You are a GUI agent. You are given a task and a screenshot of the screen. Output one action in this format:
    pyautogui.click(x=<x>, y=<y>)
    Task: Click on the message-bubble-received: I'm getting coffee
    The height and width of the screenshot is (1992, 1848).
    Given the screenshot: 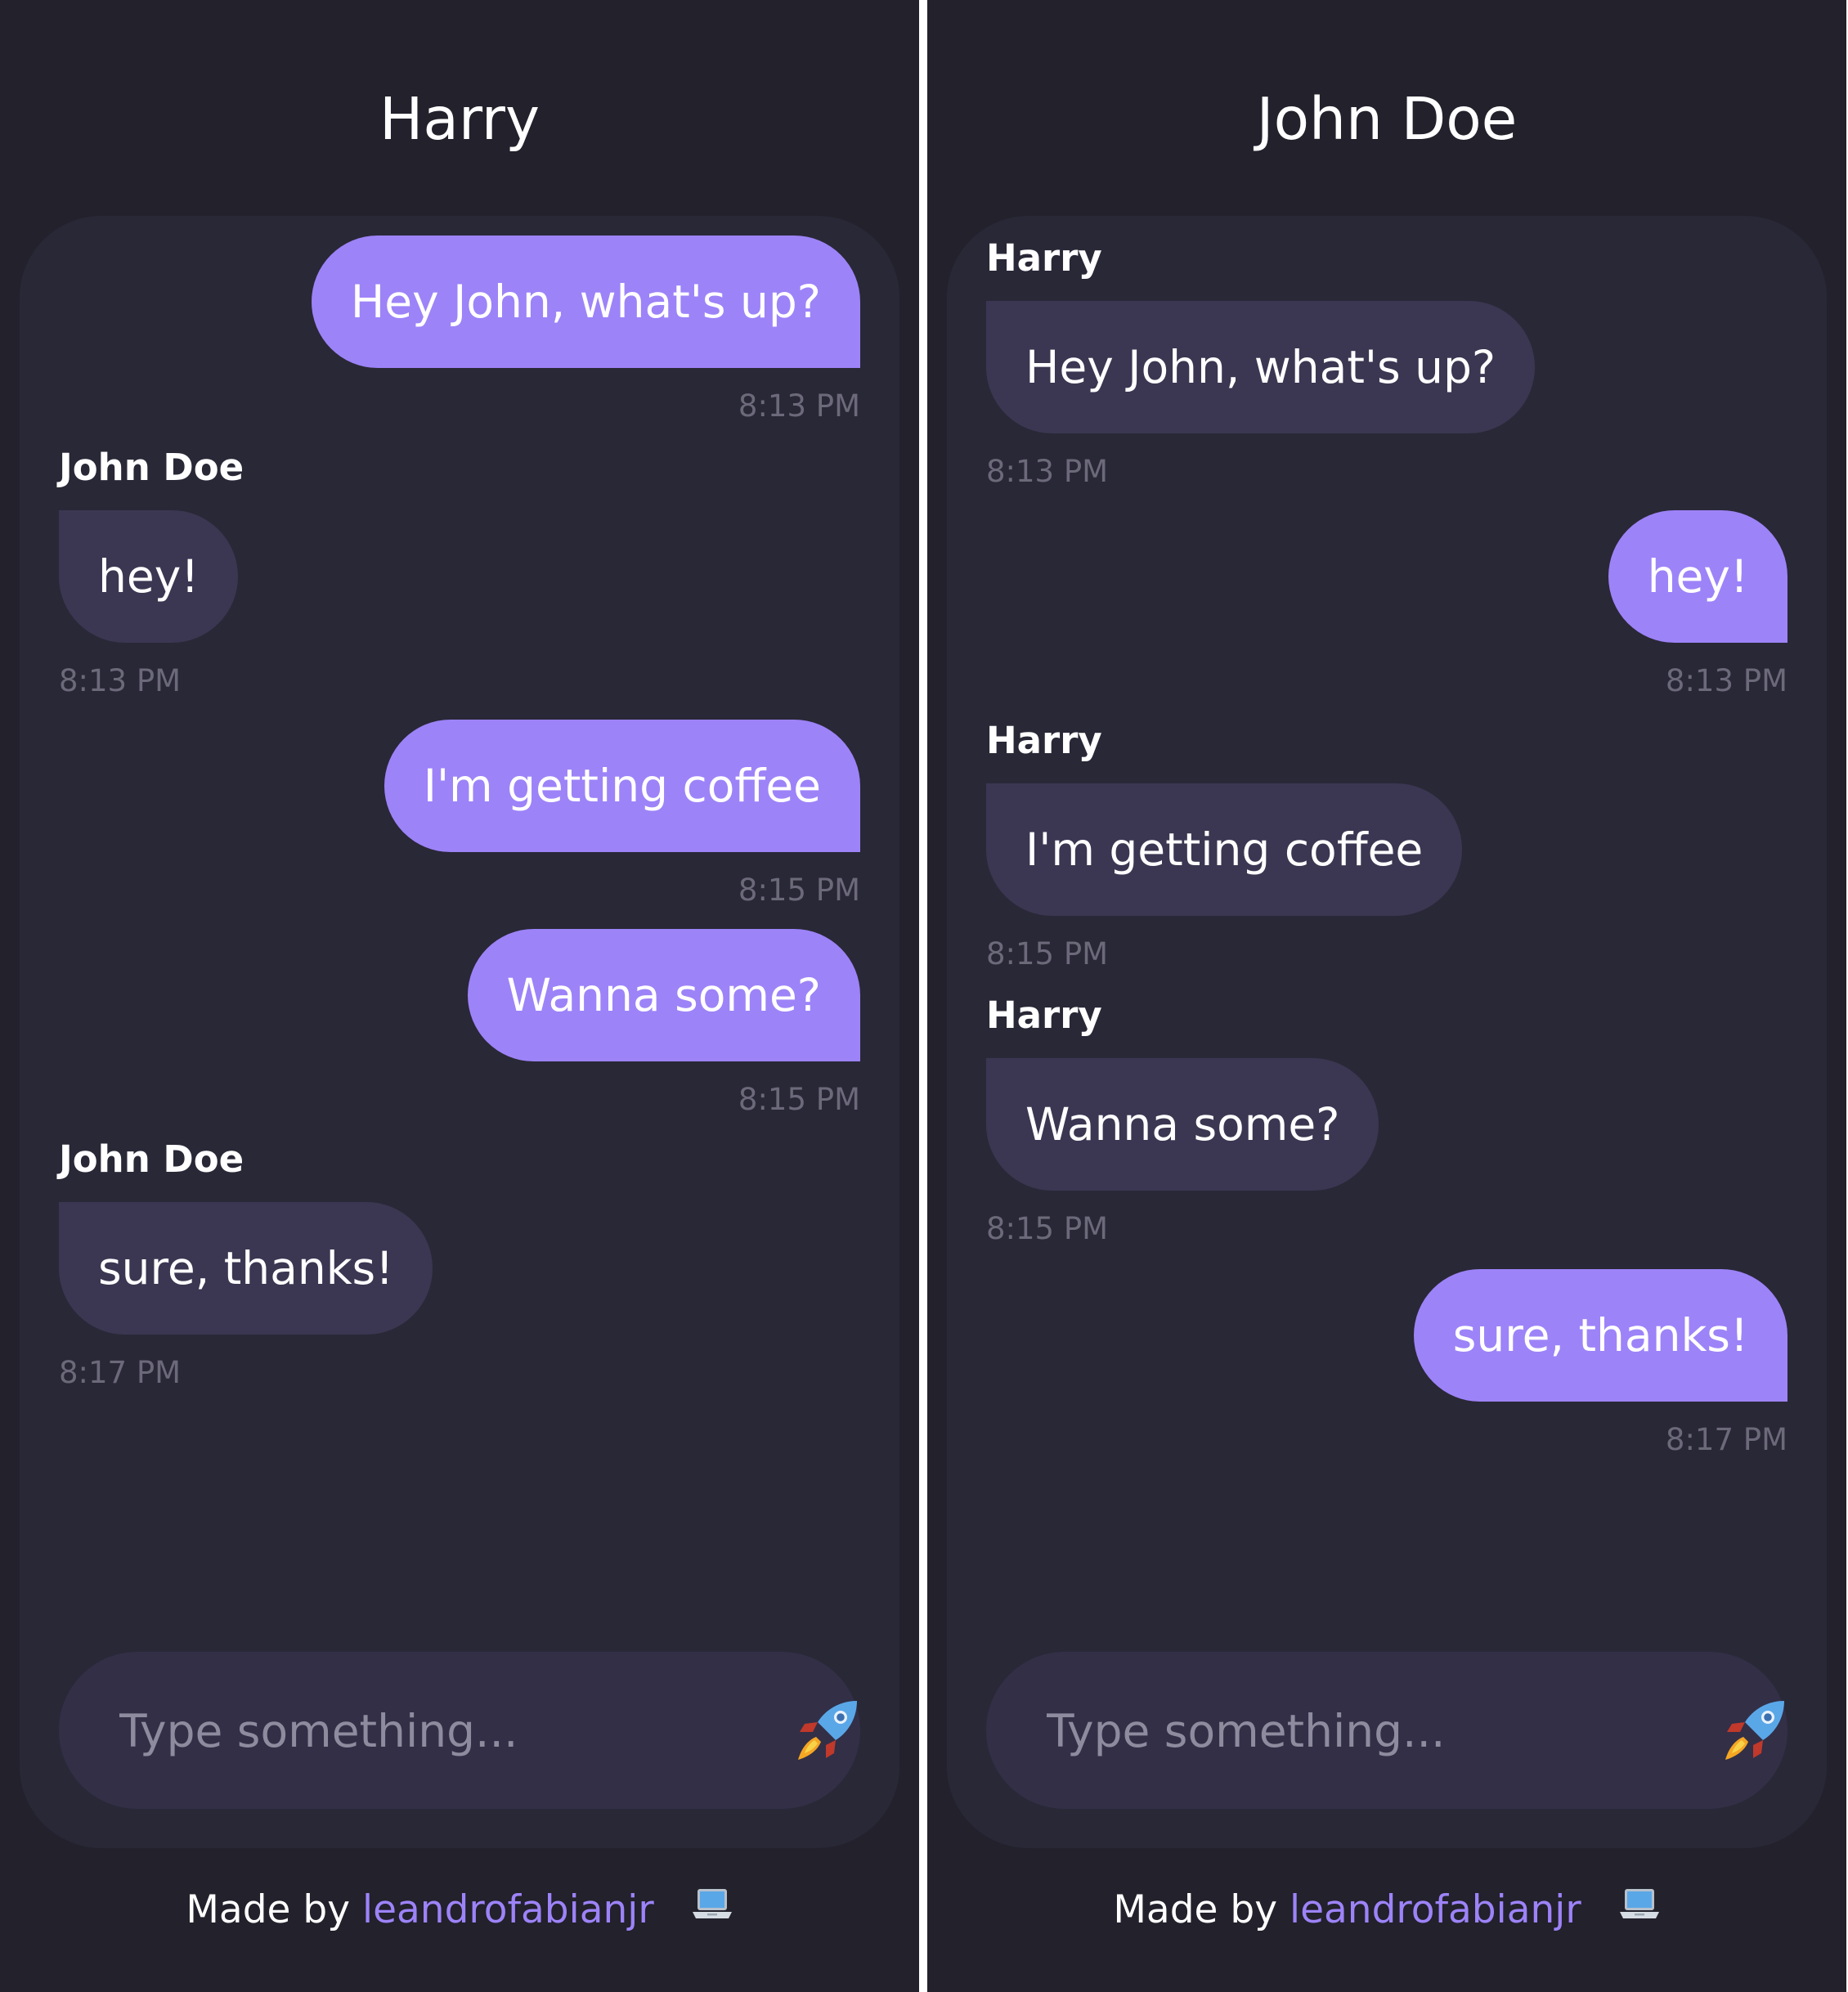 What is the action you would take?
    pyautogui.click(x=1224, y=849)
    